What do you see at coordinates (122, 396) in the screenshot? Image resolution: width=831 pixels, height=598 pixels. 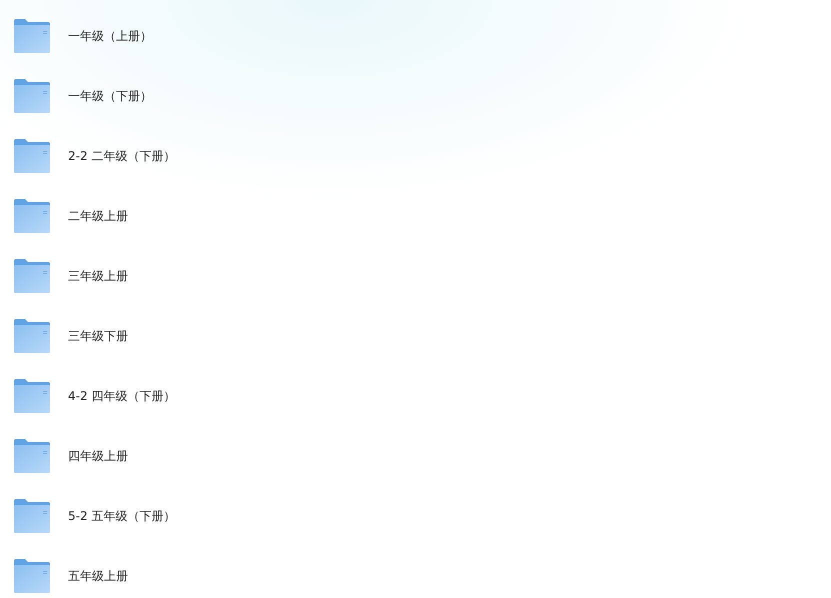 I see `folder-name: 4-2 四年级（下册）` at bounding box center [122, 396].